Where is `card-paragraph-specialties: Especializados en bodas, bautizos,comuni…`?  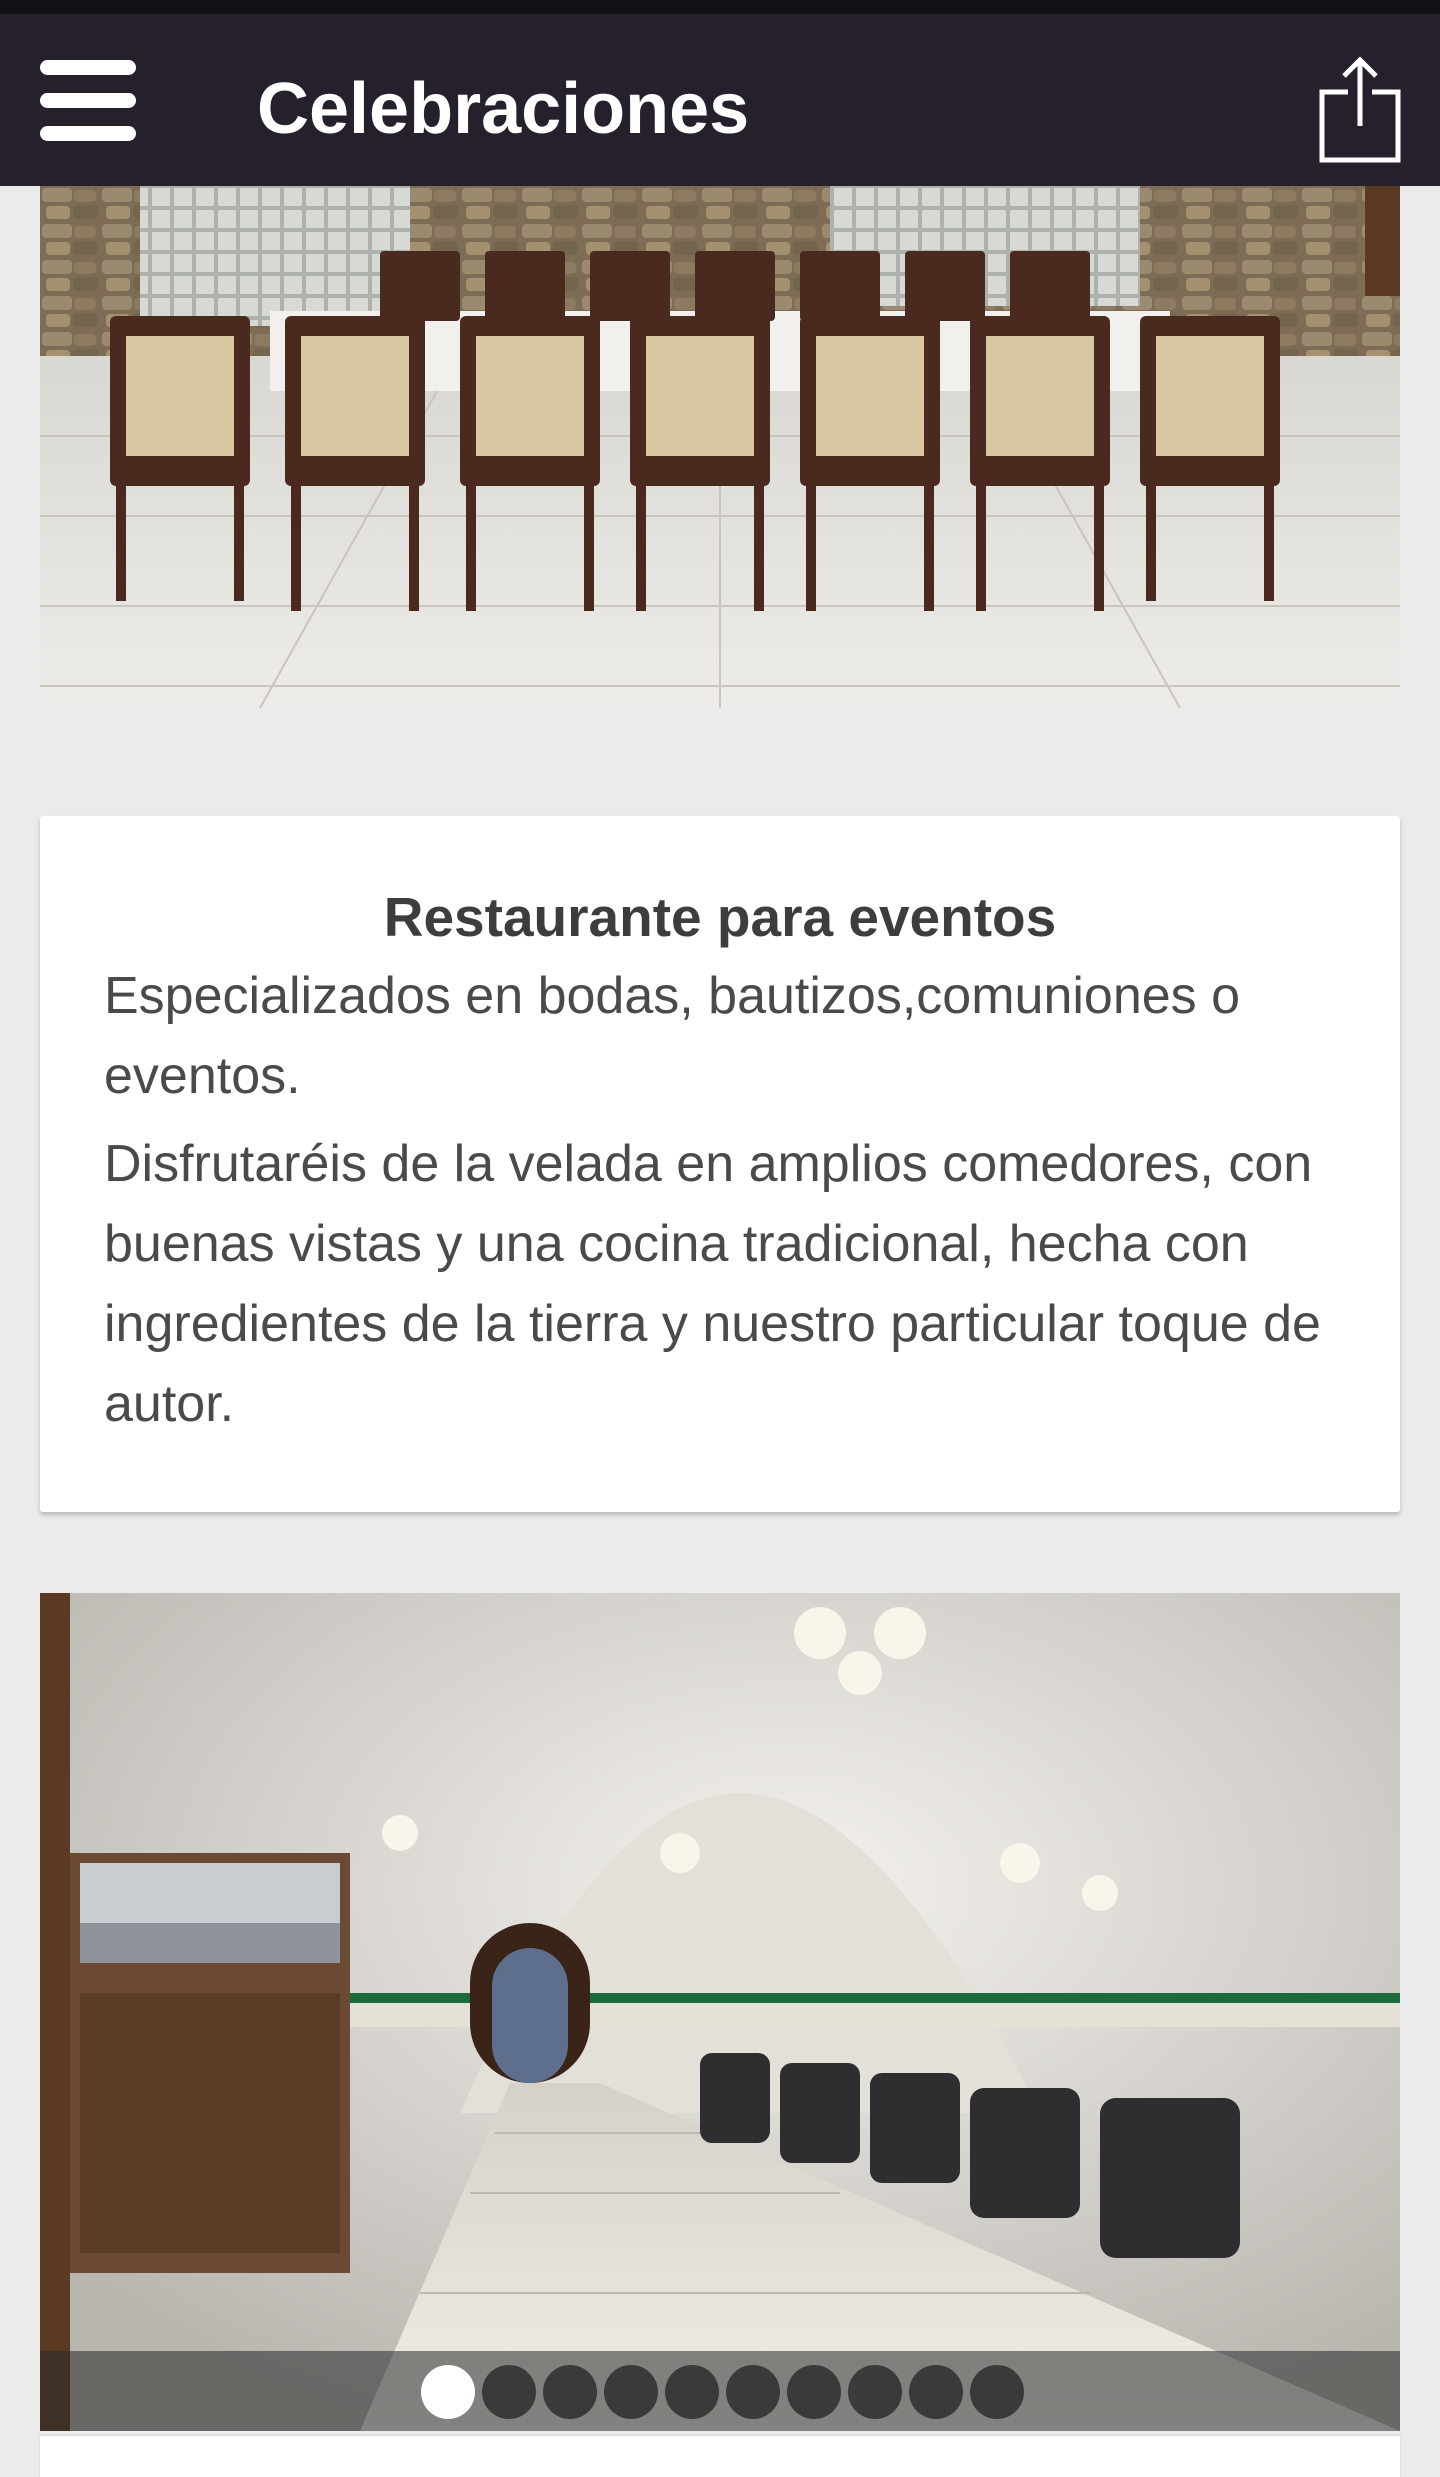
card-paragraph-specialties: Especializados en bodas, bautizos,comuni… is located at coordinates (672, 1036).